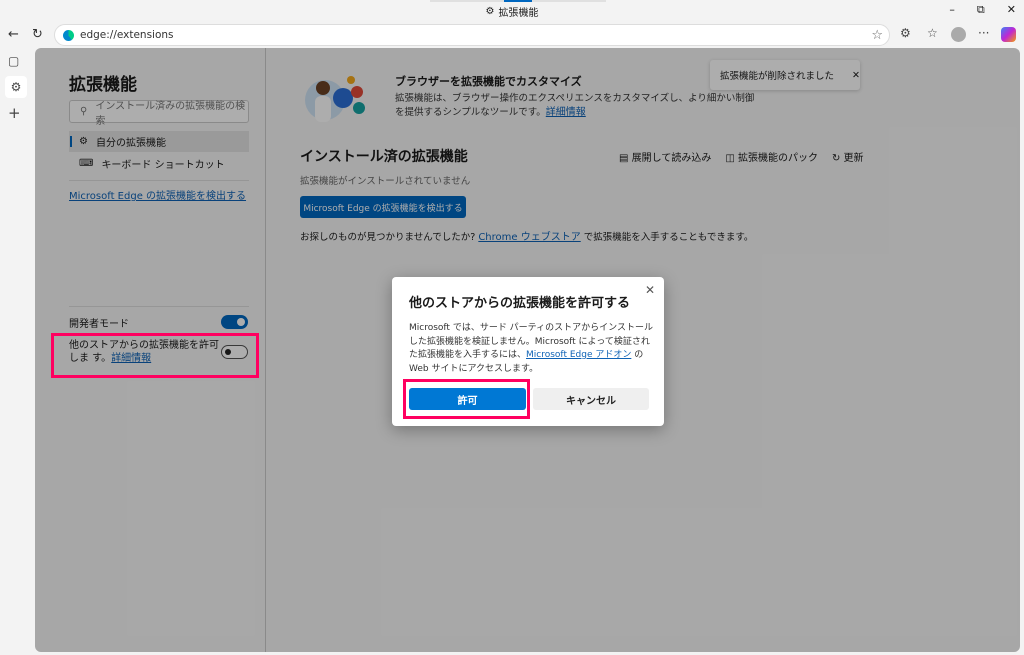  Describe the element at coordinates (932, 33) in the screenshot. I see `favorites-icon: ☆` at that location.